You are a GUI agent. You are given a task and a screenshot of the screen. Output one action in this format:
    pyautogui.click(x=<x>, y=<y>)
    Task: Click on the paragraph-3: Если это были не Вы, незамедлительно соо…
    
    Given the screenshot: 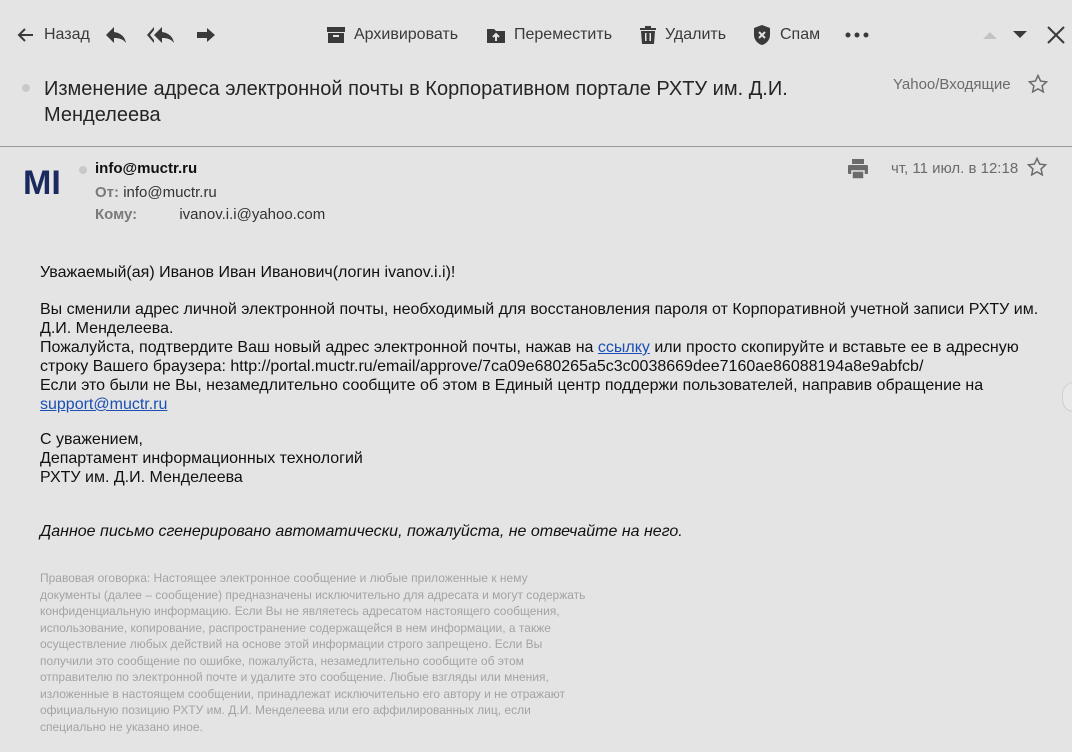 What is the action you would take?
    pyautogui.click(x=512, y=385)
    